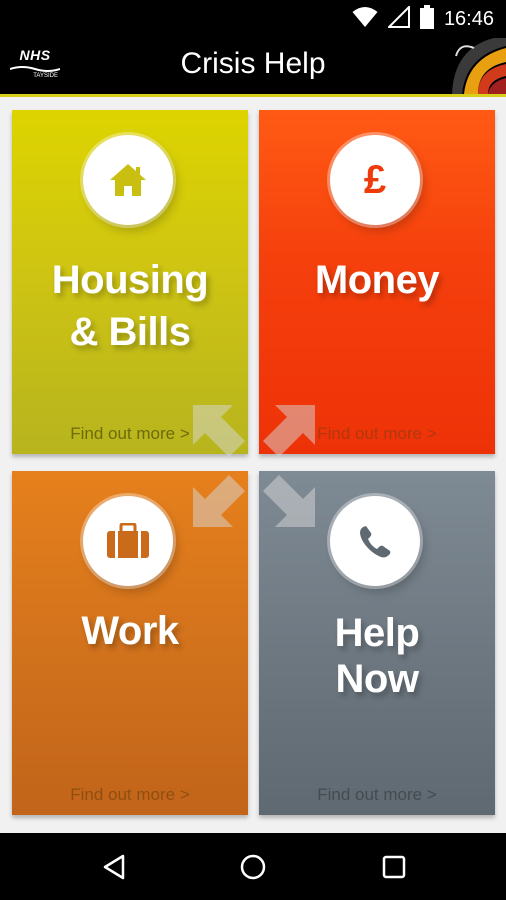 This screenshot has width=506, height=900. Describe the element at coordinates (253, 19) in the screenshot. I see `status-bar: 16:46` at that location.